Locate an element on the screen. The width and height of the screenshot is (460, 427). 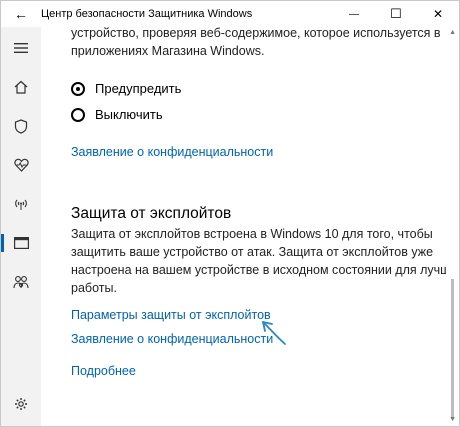
sidebar-item-device-health is located at coordinates (21, 165).